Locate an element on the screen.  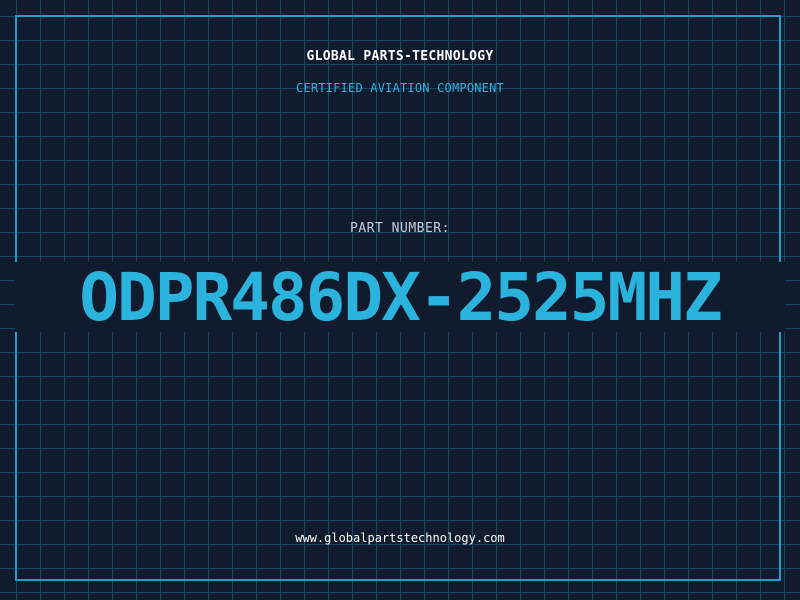
part-number-value: ODPR486DX-2525MHZ is located at coordinates (401, 297).